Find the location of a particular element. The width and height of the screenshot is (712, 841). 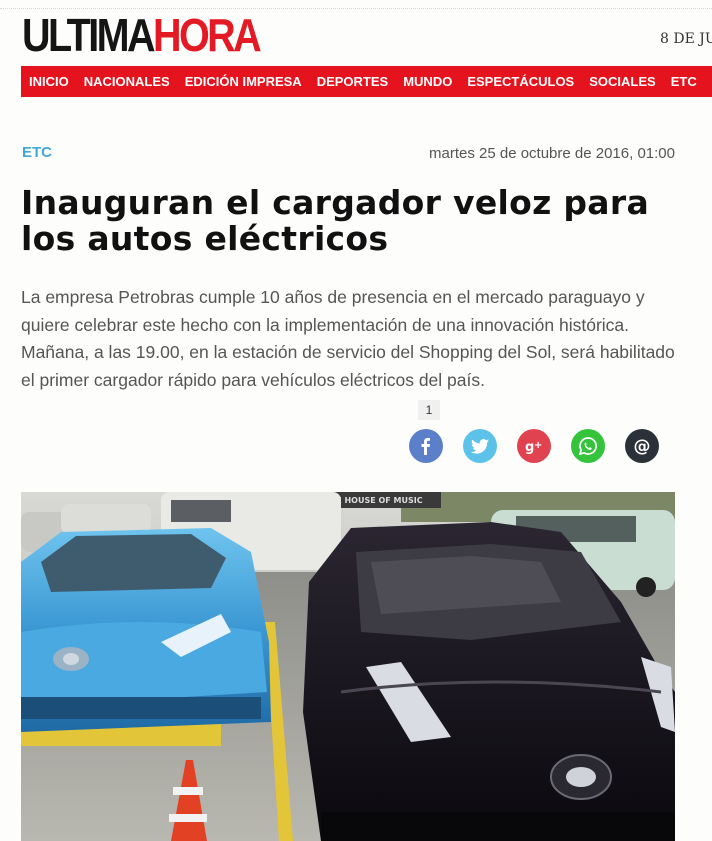

site-logo: ULTIMAHORA is located at coordinates (142, 35).